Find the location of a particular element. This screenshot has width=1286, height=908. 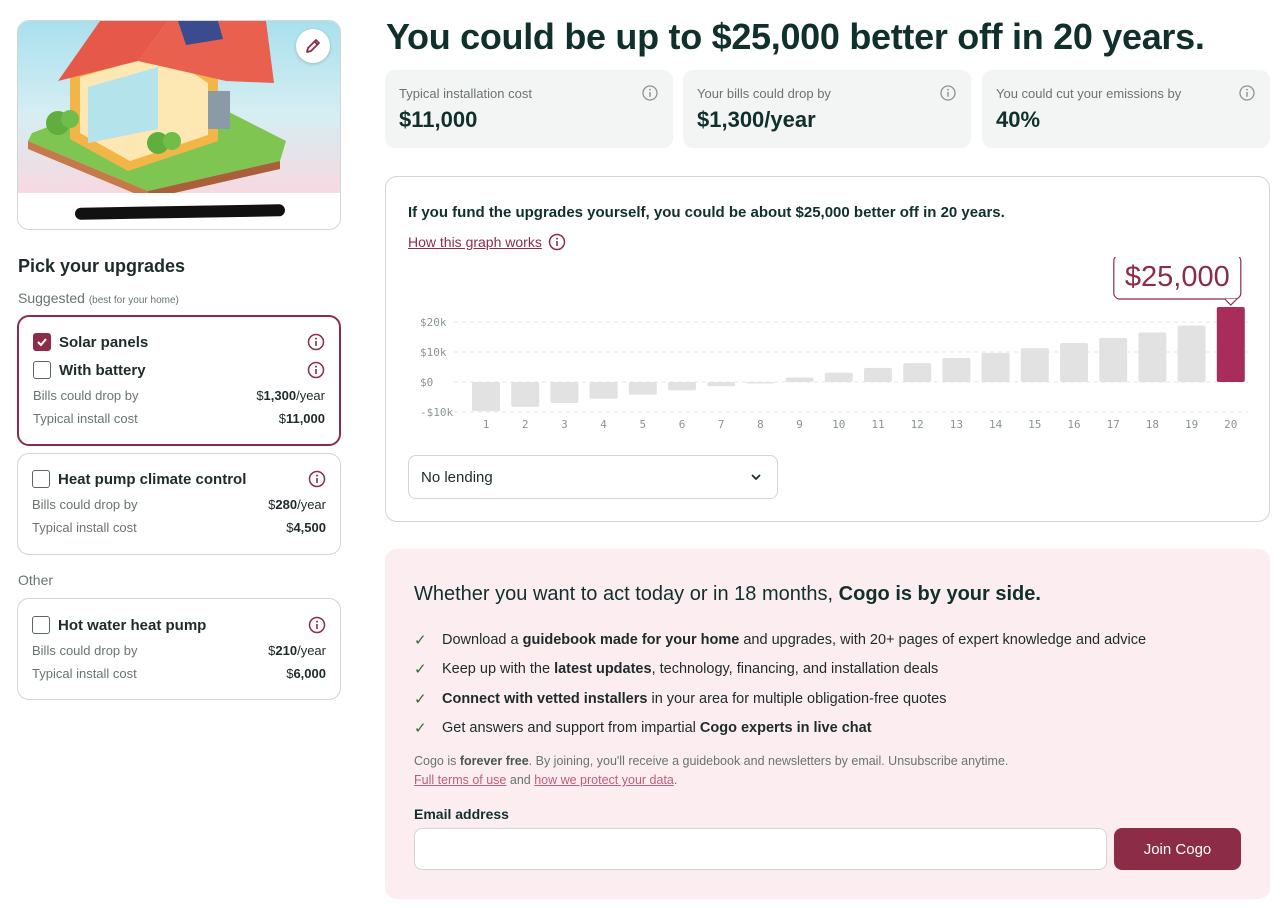

kpi-label: Your bills could drop by is located at coordinates (764, 93).